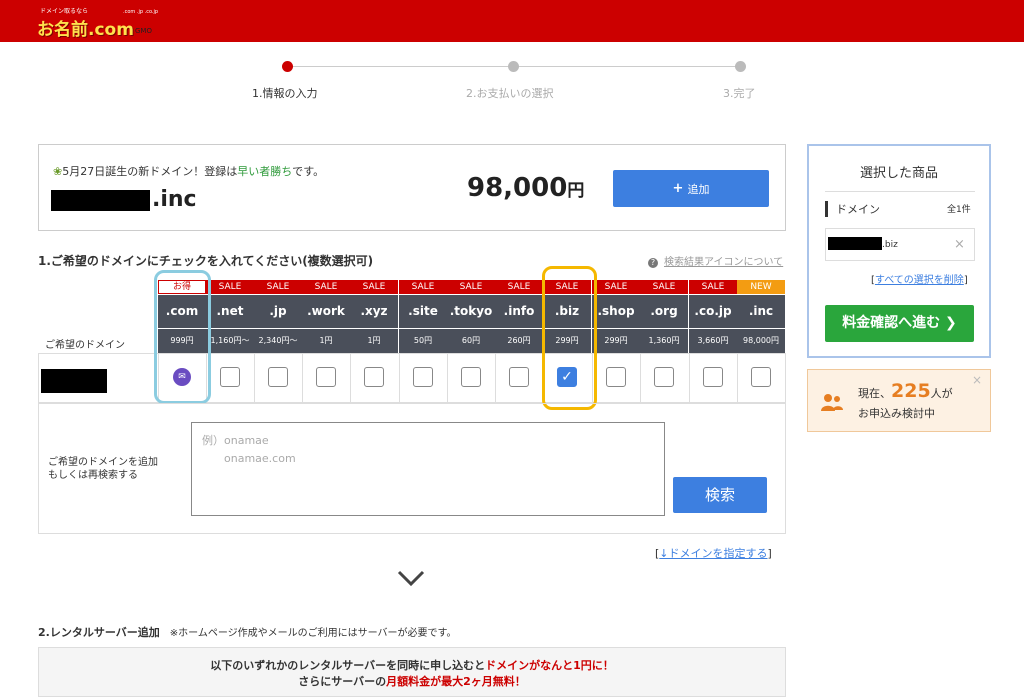  Describe the element at coordinates (85, 345) in the screenshot. I see `domain-row-label: ご希望のドメイン` at that location.